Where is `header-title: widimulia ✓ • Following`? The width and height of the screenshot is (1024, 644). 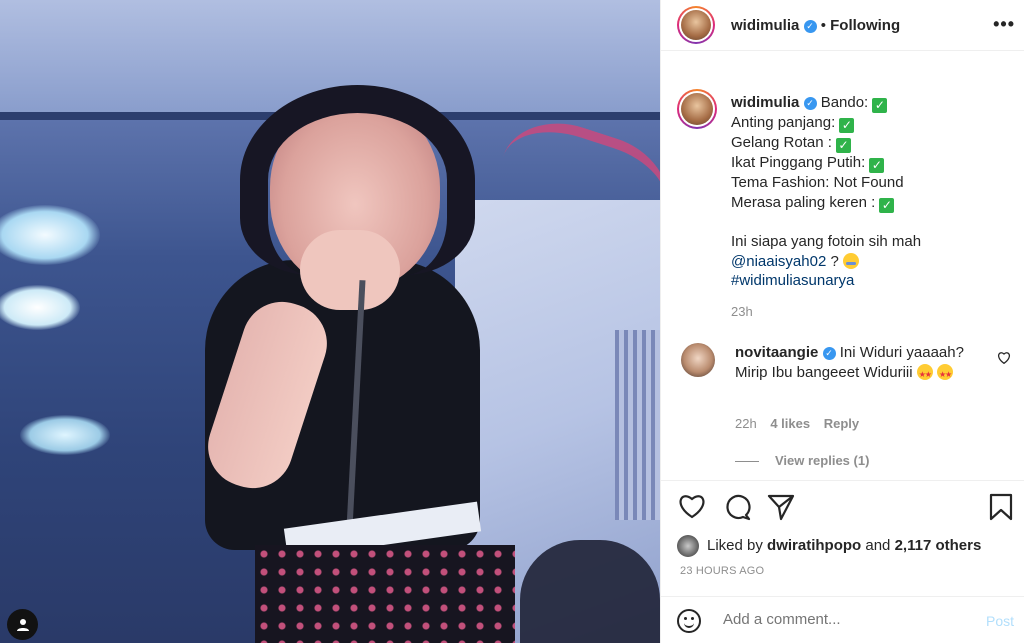 header-title: widimulia ✓ • Following is located at coordinates (815, 25).